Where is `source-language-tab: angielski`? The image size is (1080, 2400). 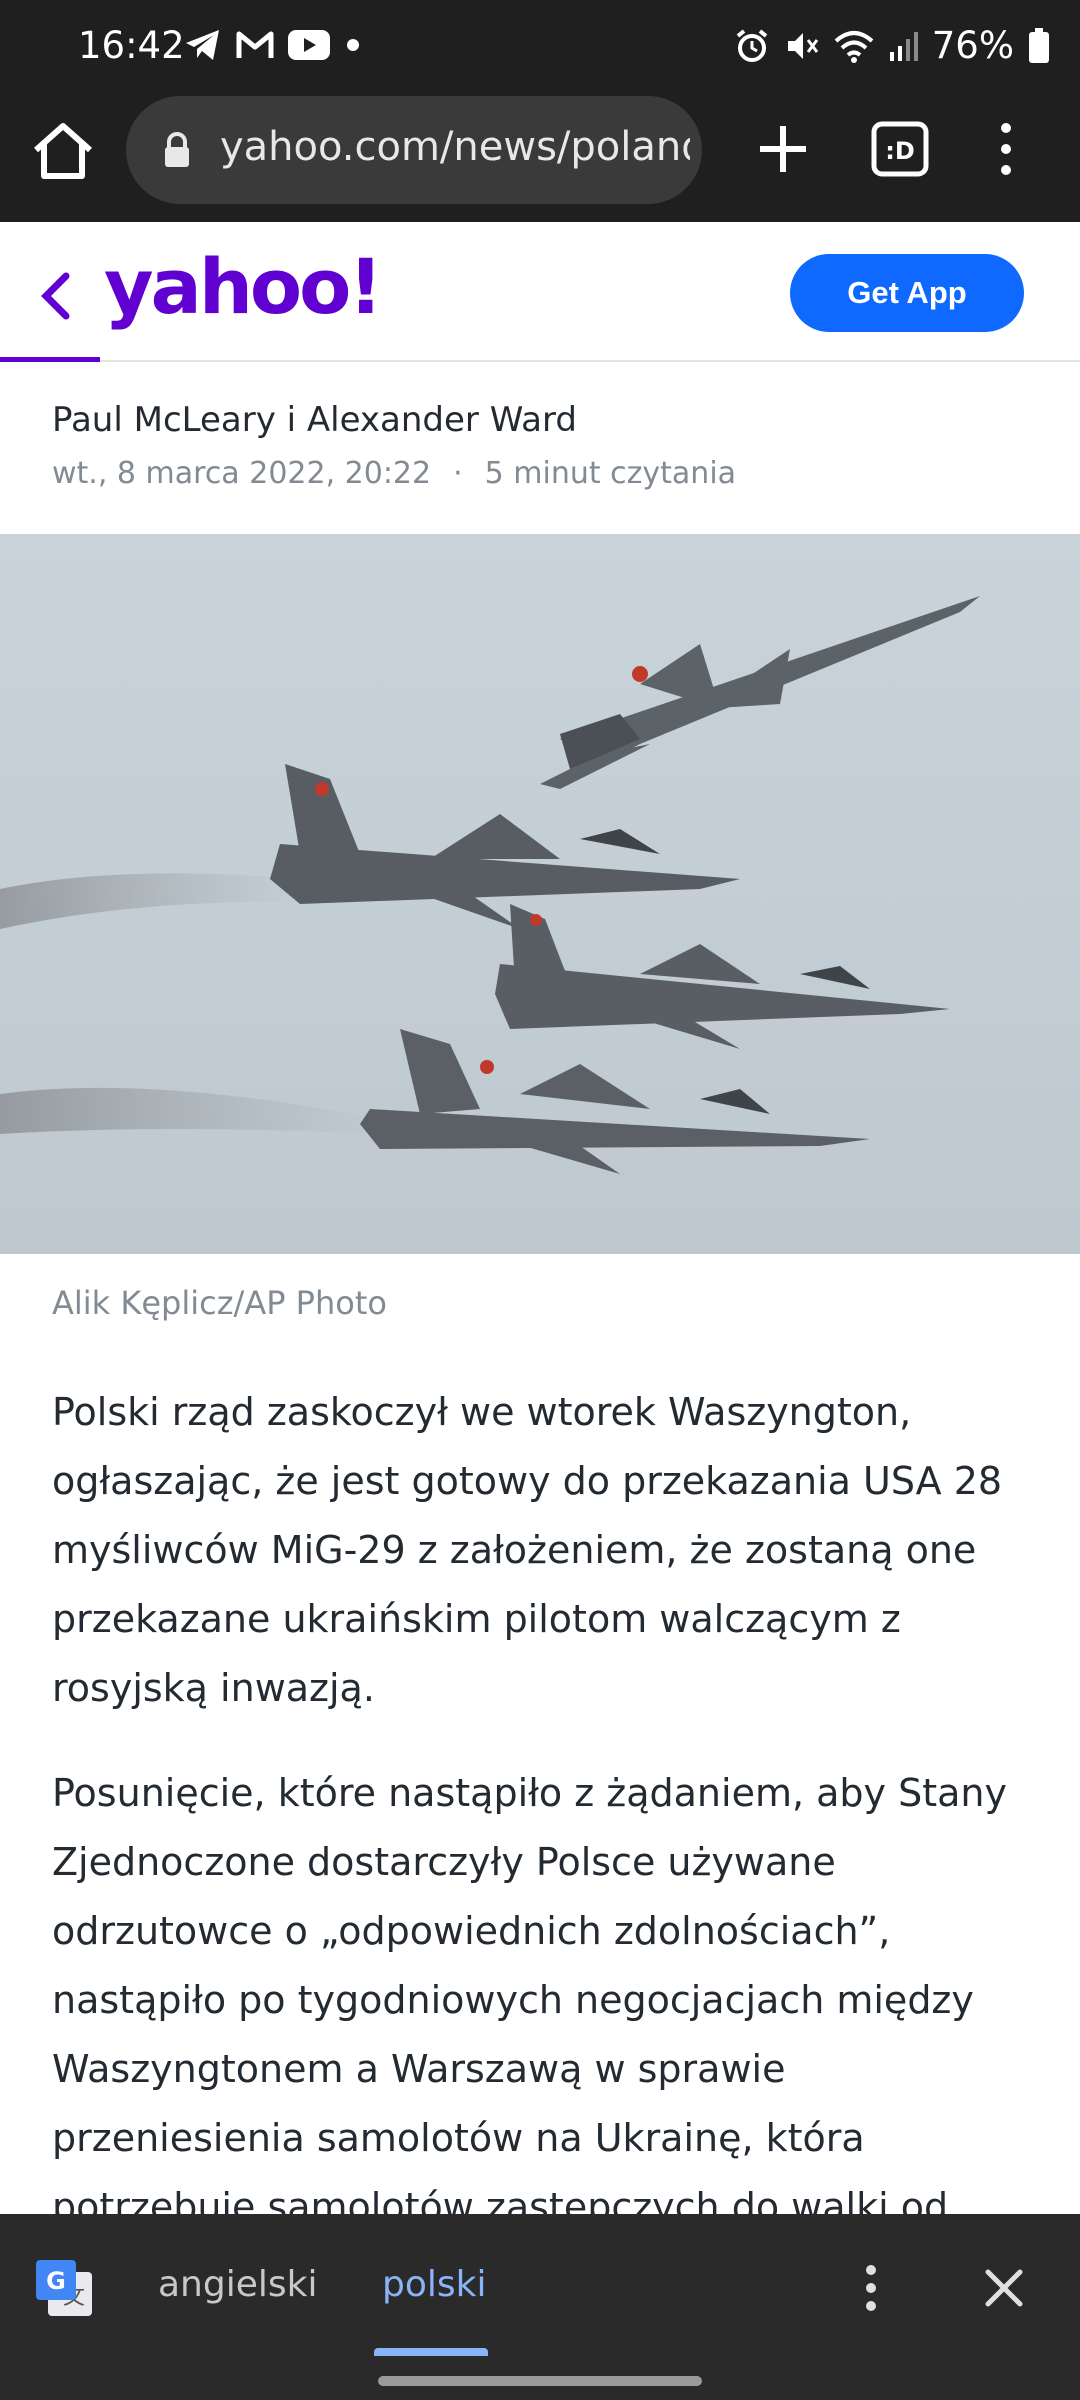
source-language-tab: angielski is located at coordinates (238, 2284).